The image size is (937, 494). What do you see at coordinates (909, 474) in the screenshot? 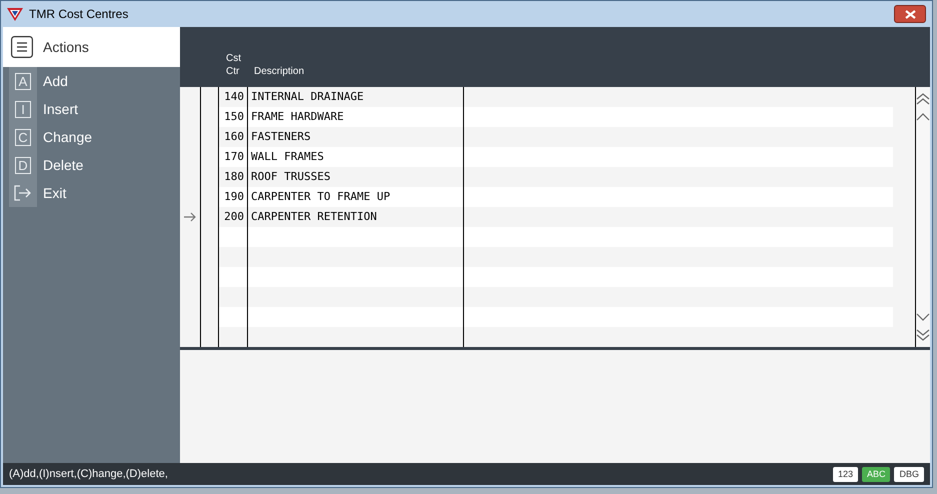
I see `mode-toggle: DBG` at bounding box center [909, 474].